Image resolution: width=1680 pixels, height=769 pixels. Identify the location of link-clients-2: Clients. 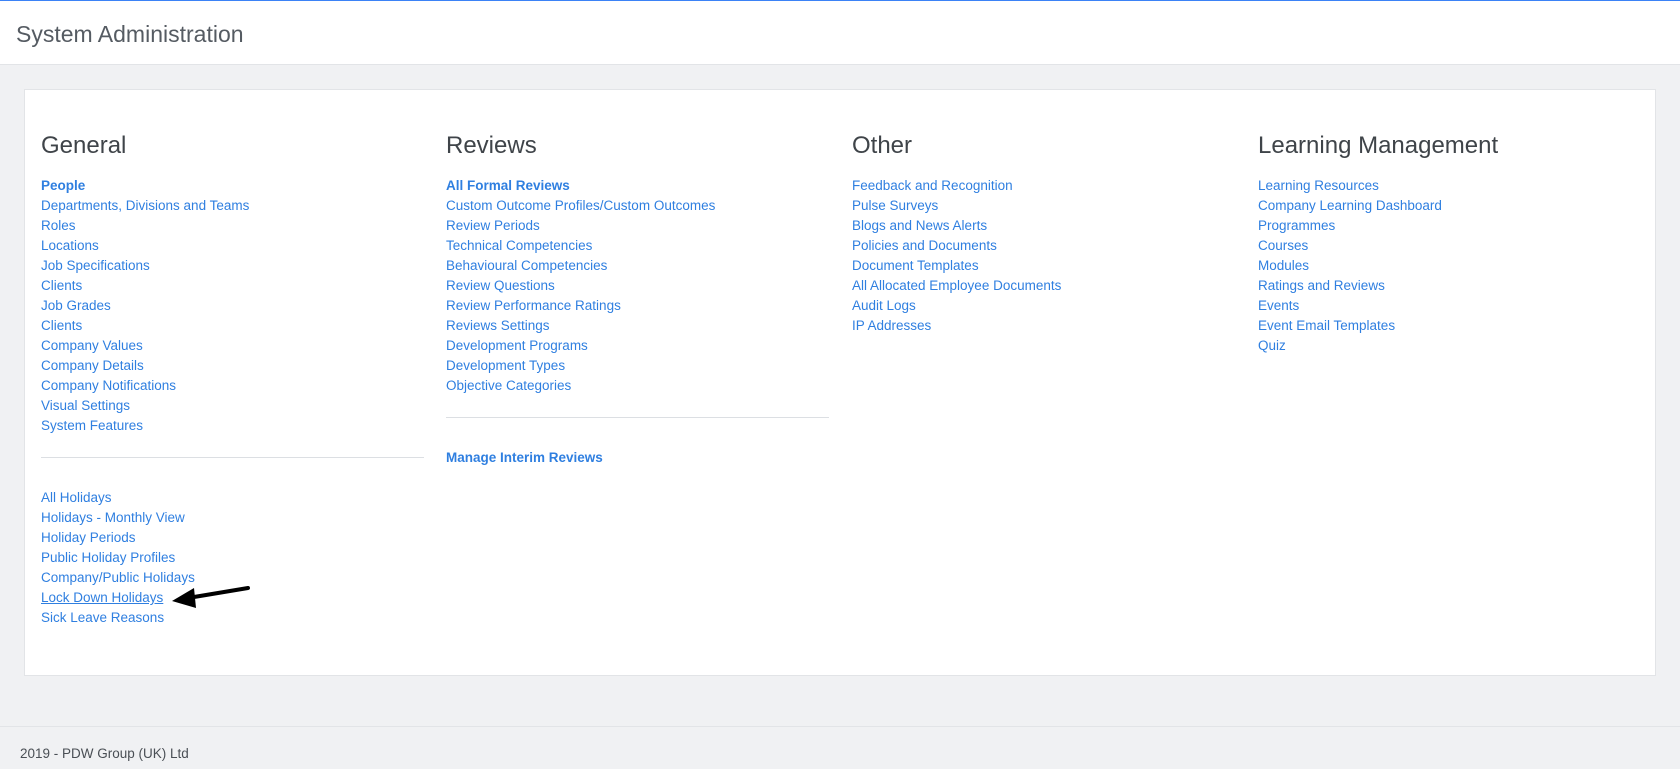
(61, 325).